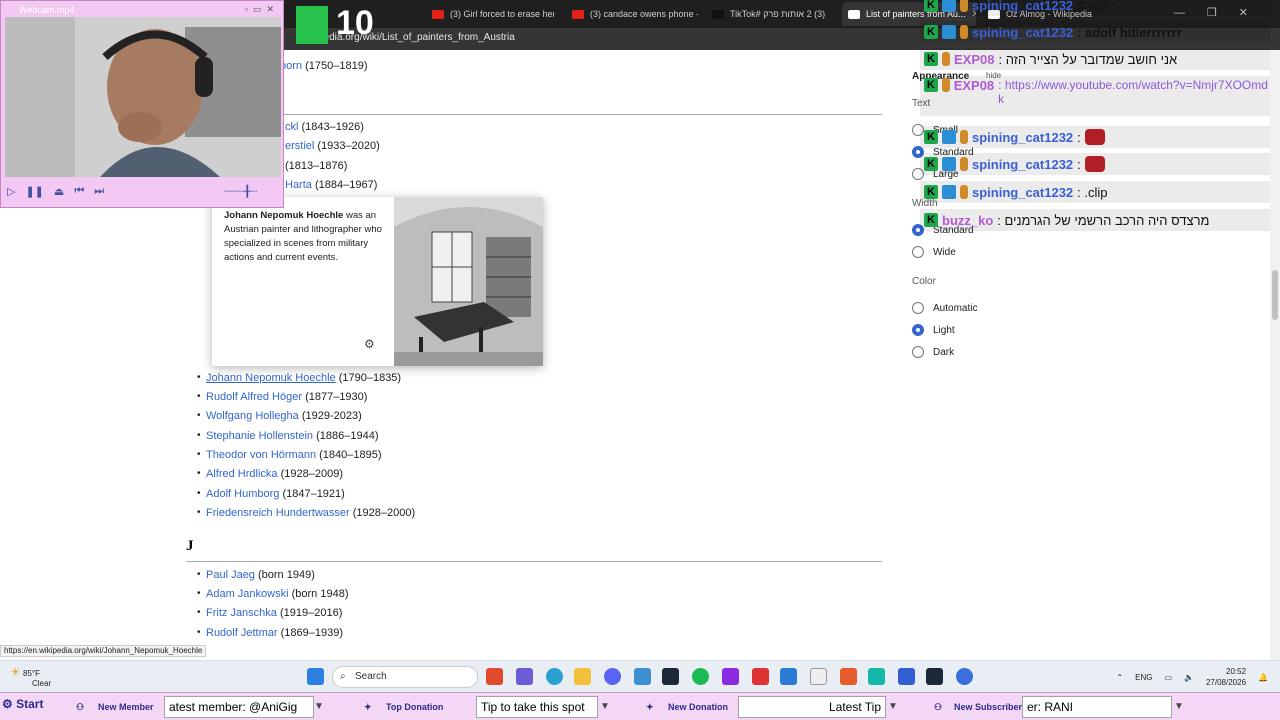 The image size is (1280, 720). What do you see at coordinates (336, 66) in the screenshot?
I see `painter-dates: (1750–1819)` at bounding box center [336, 66].